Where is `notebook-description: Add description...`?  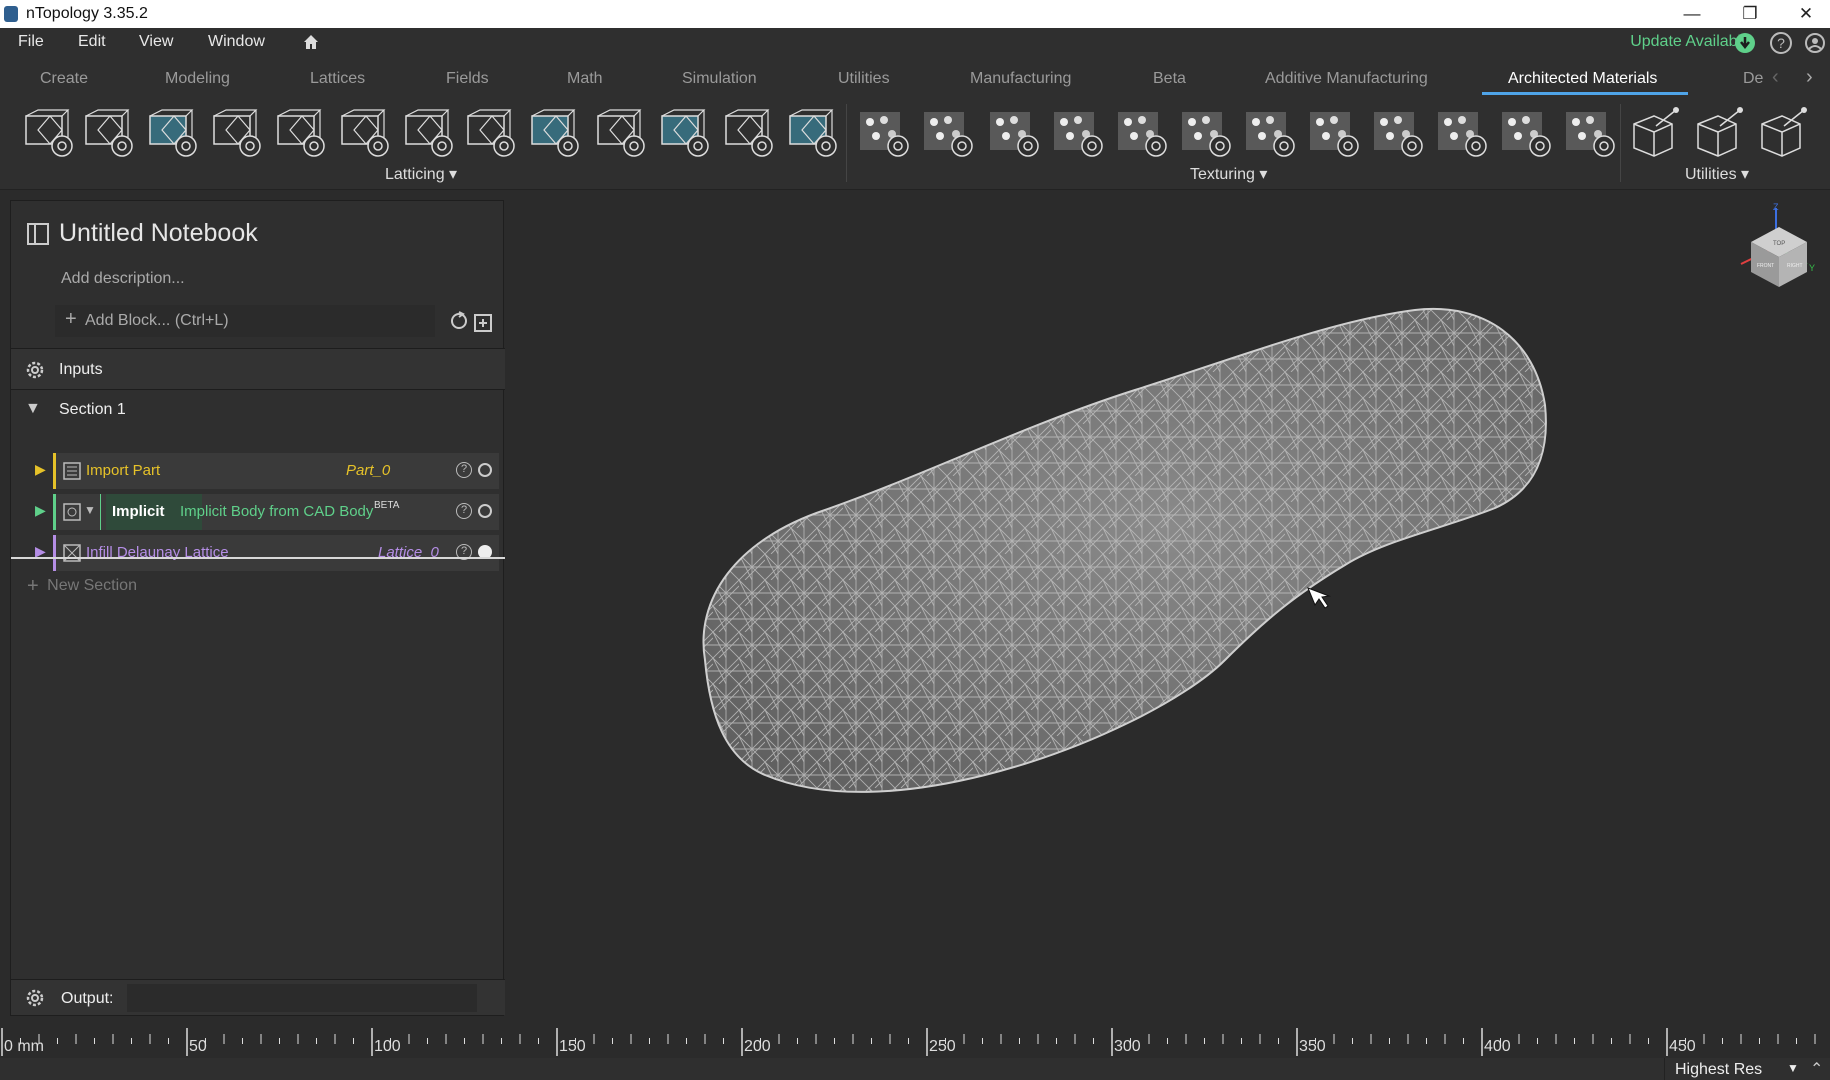
notebook-description: Add description... is located at coordinates (123, 279).